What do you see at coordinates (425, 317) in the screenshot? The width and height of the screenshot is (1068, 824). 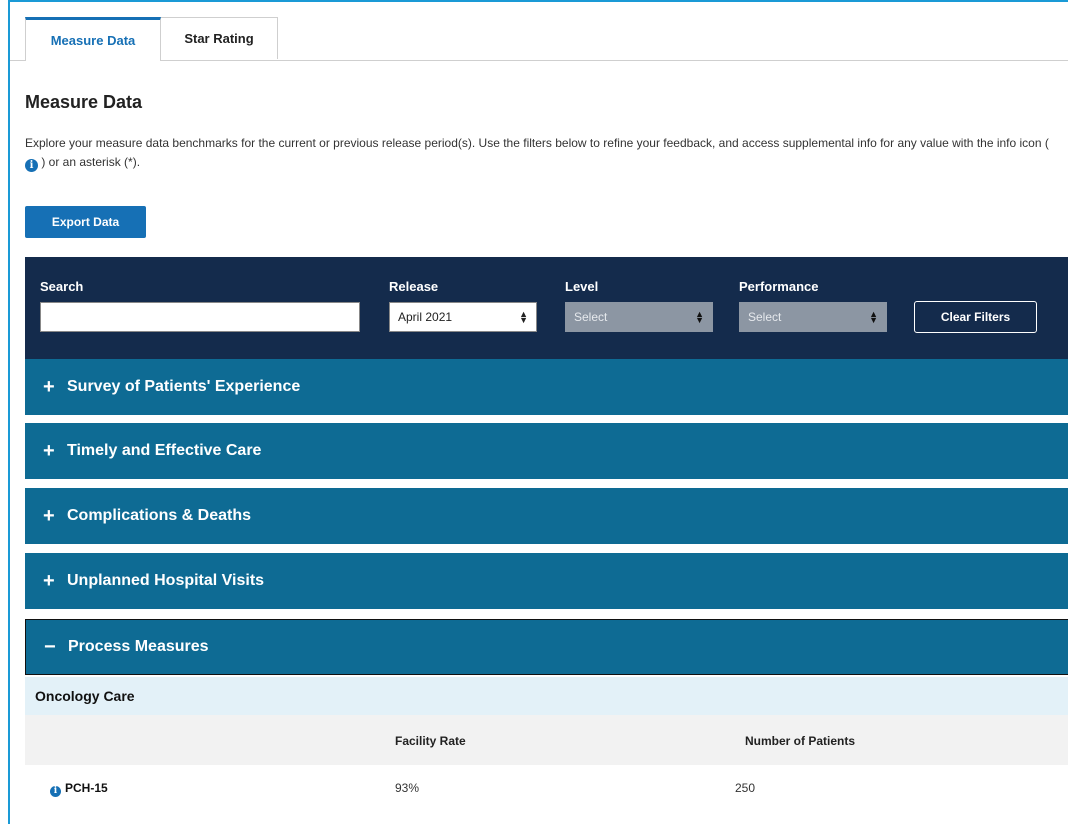 I see `release-value: April 2021` at bounding box center [425, 317].